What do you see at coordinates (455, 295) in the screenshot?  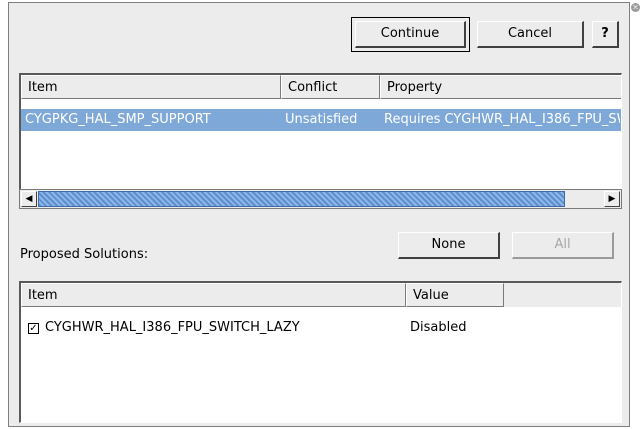 I see `column-header-value: Value` at bounding box center [455, 295].